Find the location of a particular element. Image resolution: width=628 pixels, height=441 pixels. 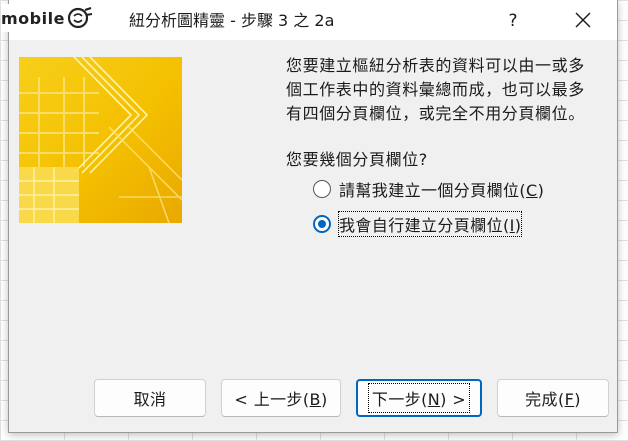

option-label: 我會自行建立分頁欄位(I) is located at coordinates (430, 224).